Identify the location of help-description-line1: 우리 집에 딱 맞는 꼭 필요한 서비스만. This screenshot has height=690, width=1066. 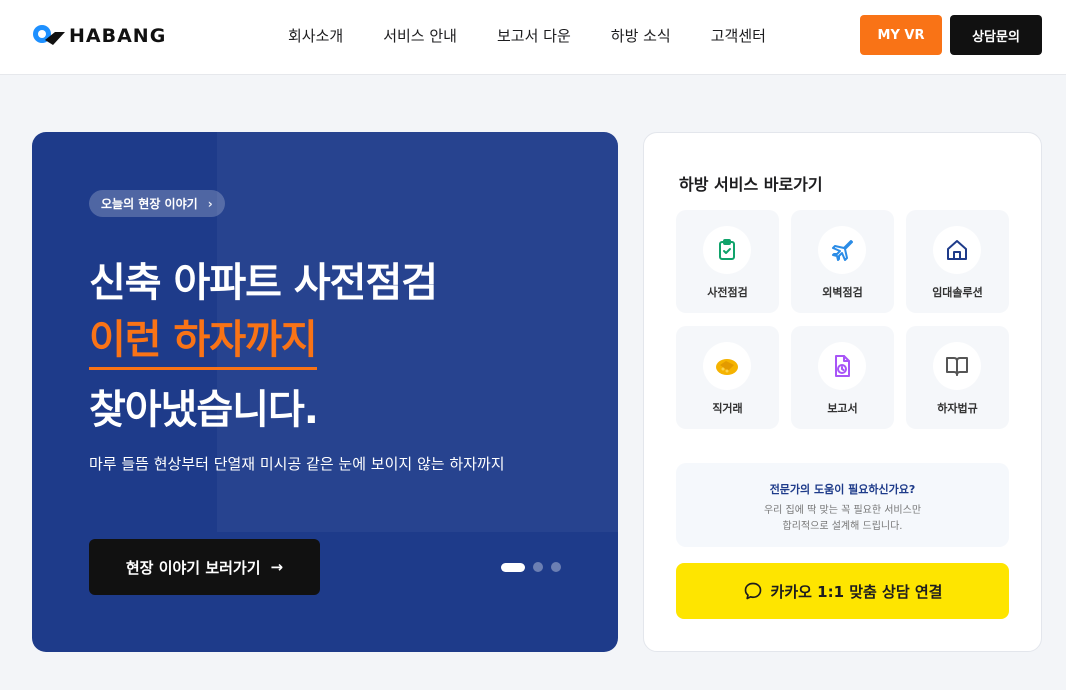
(842, 510).